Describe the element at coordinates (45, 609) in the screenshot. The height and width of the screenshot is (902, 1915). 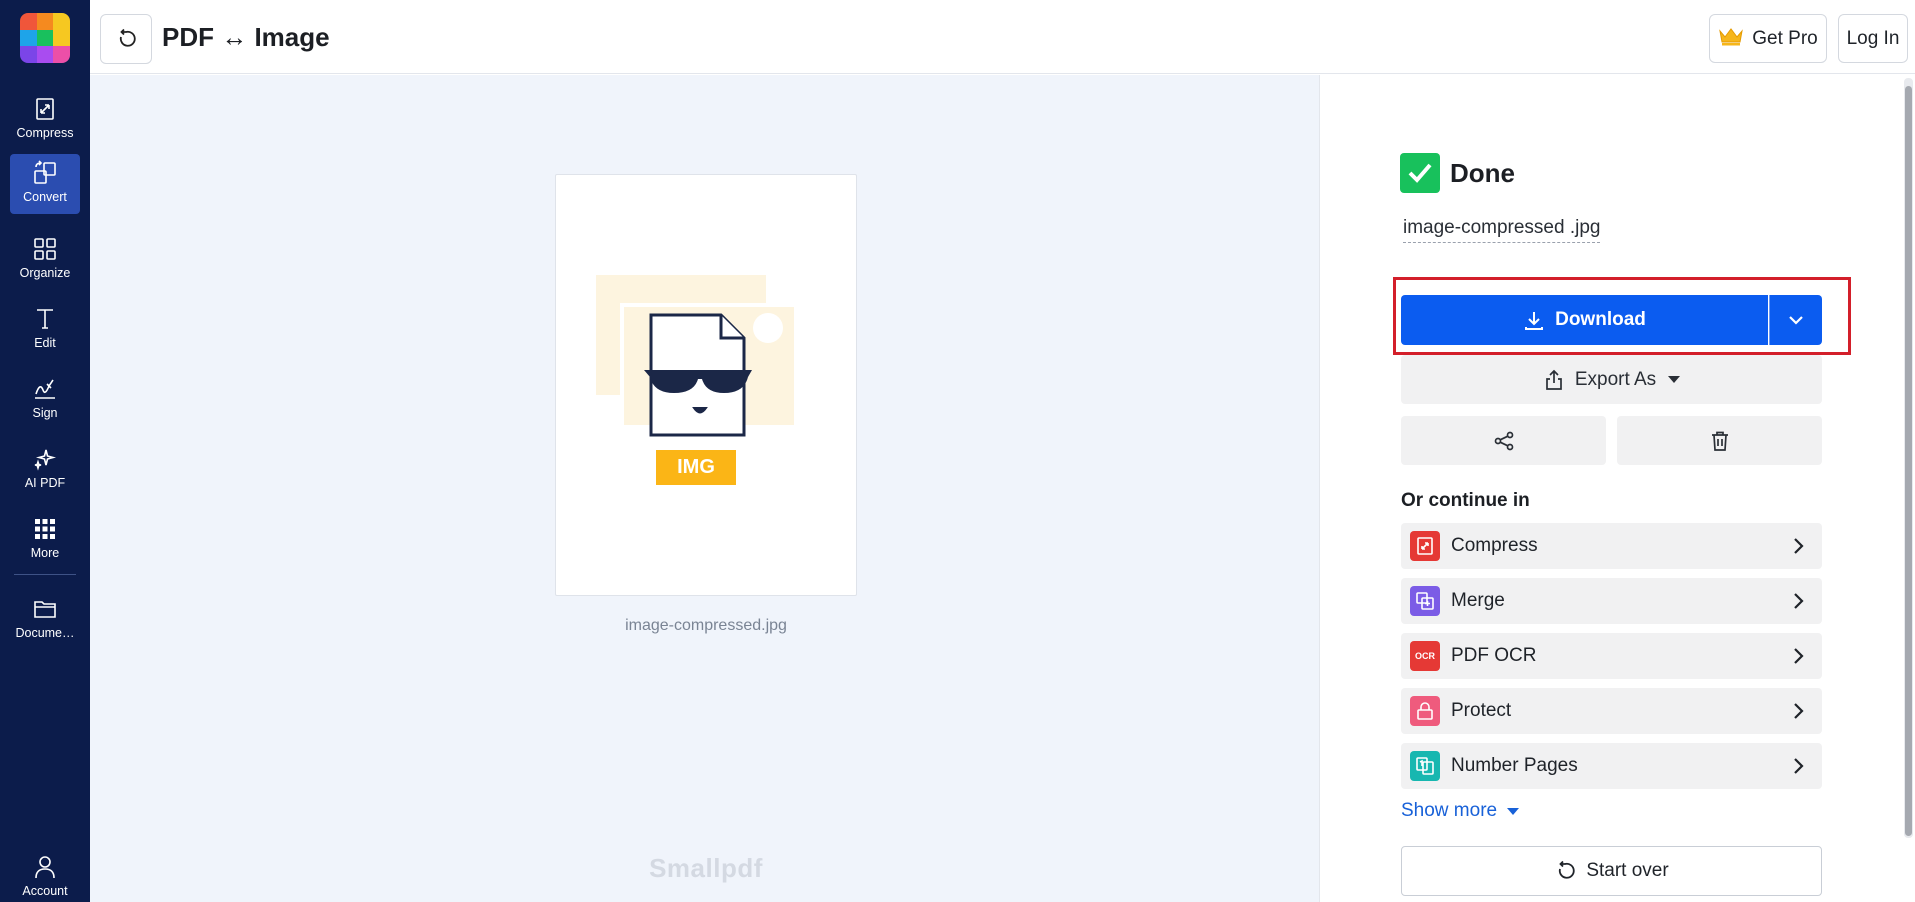
I see `folder-icon` at that location.